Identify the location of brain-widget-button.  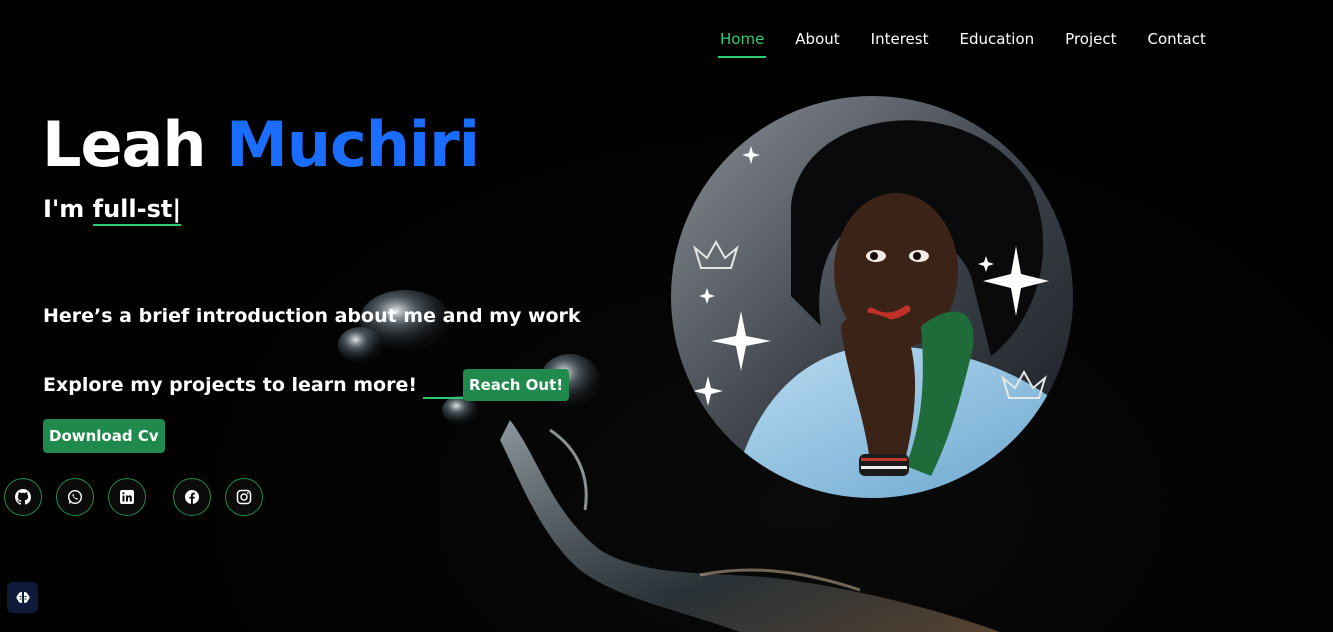
(22, 597).